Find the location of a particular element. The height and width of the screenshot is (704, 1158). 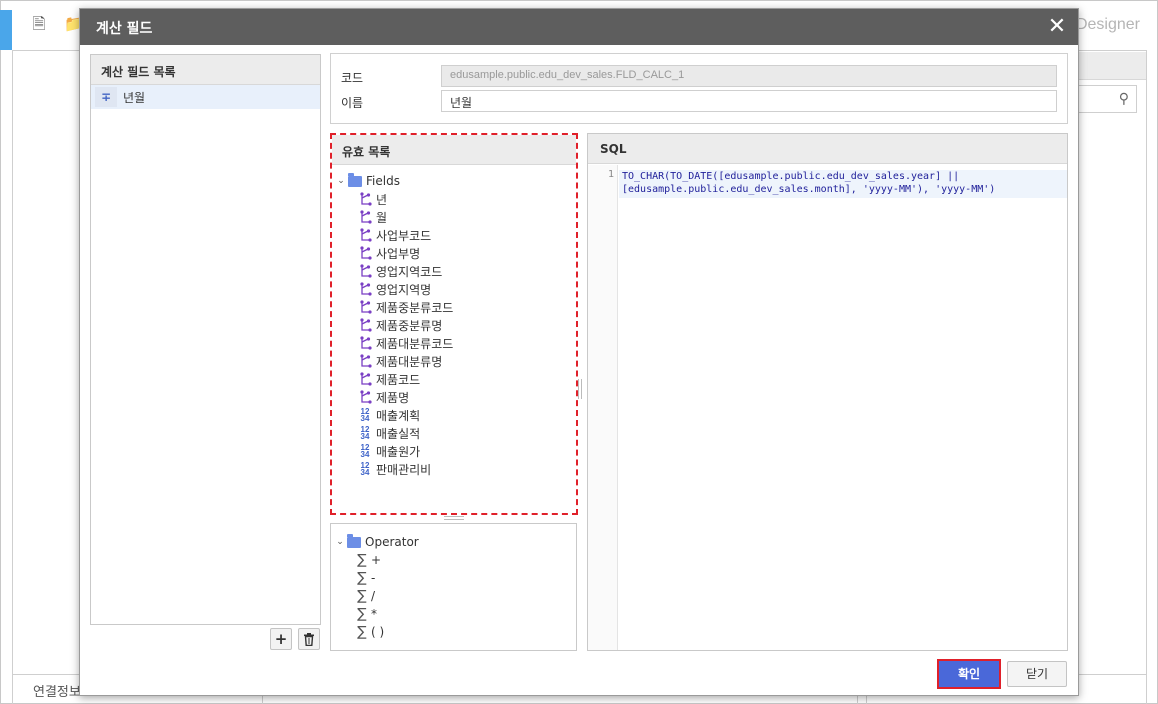

measure-field-item: 12 34 매출실적 is located at coordinates (456, 433).